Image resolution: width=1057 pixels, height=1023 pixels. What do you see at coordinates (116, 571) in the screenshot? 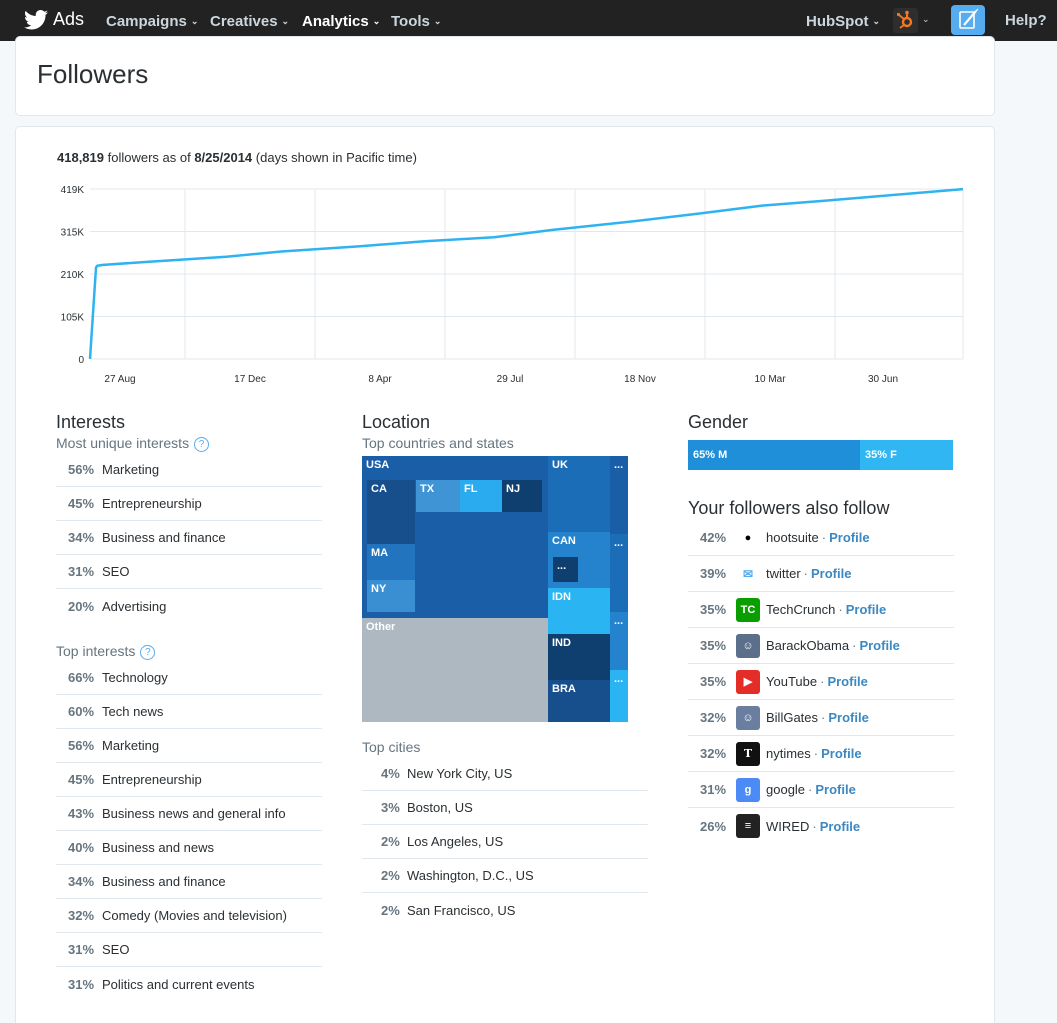
I see `unique-interest-row-label: SEO` at bounding box center [116, 571].